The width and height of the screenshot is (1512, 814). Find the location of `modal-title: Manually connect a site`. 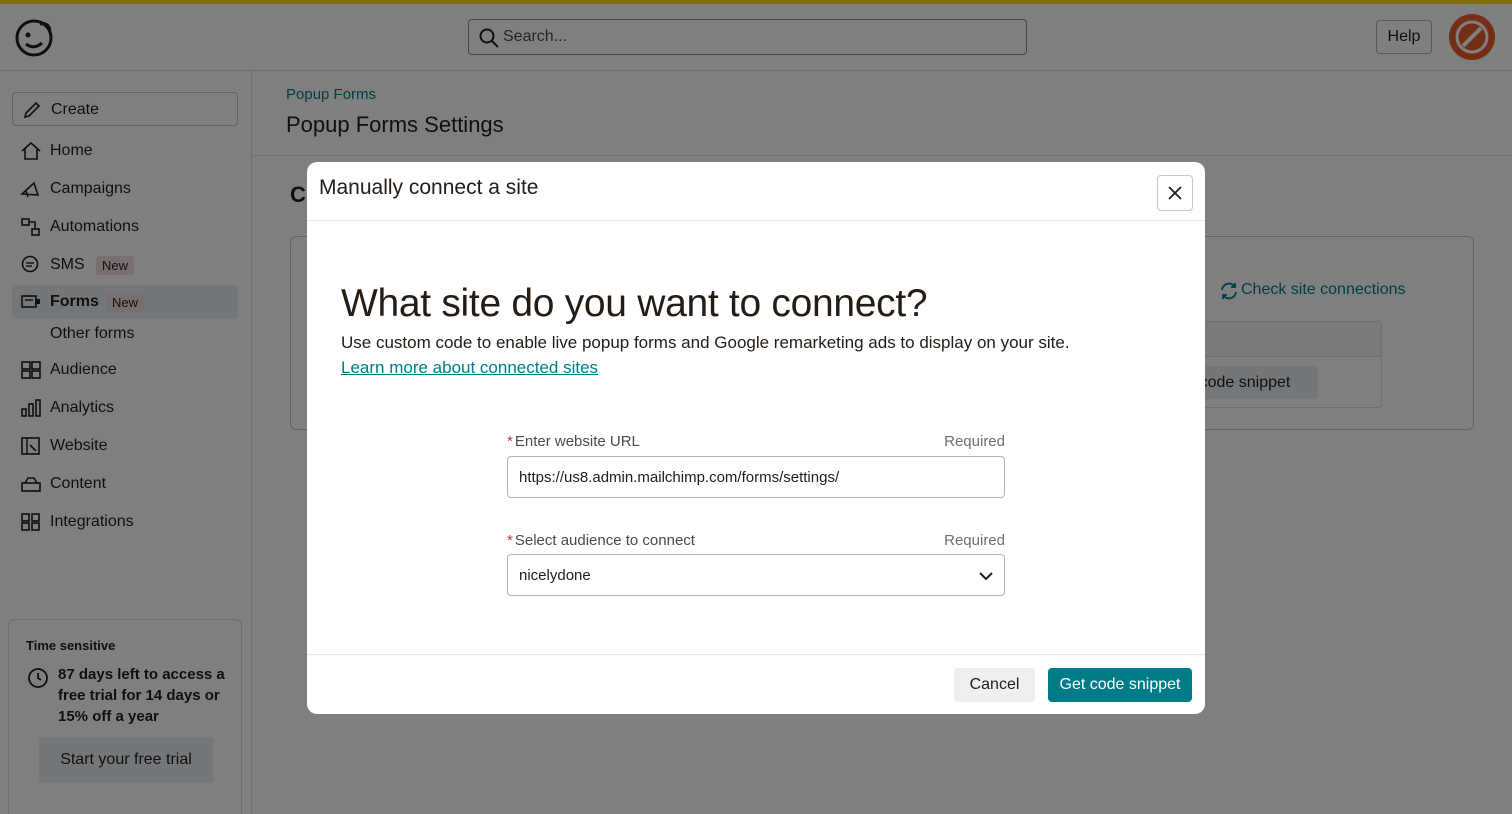

modal-title: Manually connect a site is located at coordinates (429, 187).